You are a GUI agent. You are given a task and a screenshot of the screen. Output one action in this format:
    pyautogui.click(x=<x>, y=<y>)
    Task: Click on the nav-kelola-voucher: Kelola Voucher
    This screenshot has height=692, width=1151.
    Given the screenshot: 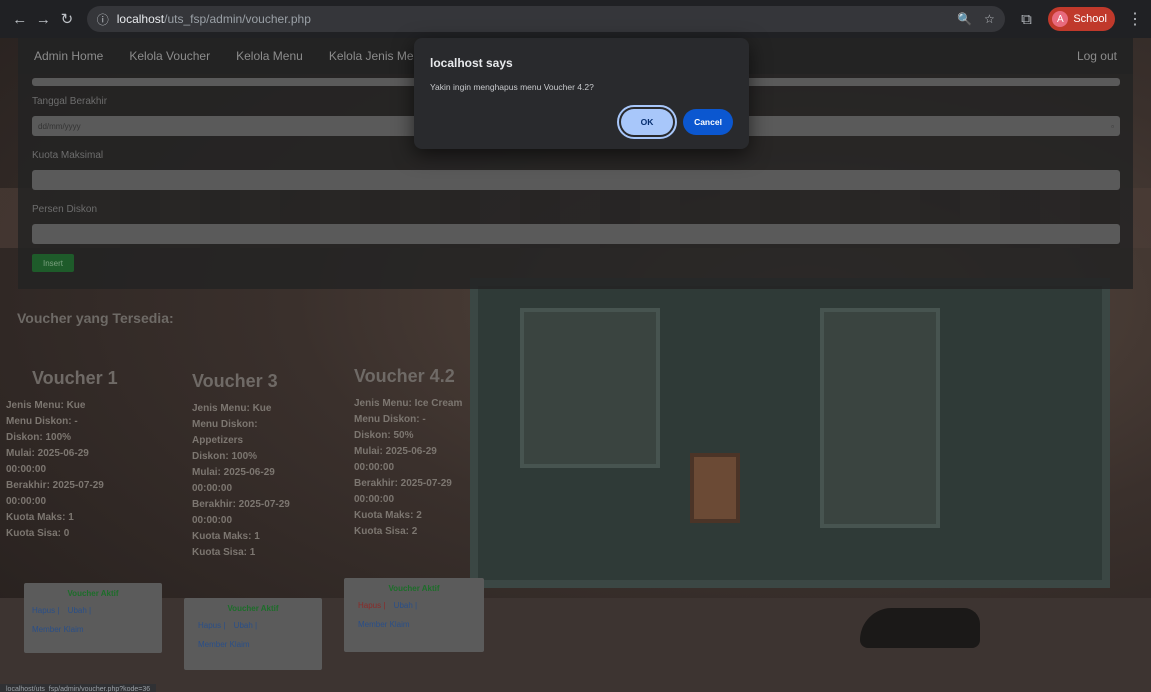 What is the action you would take?
    pyautogui.click(x=169, y=56)
    